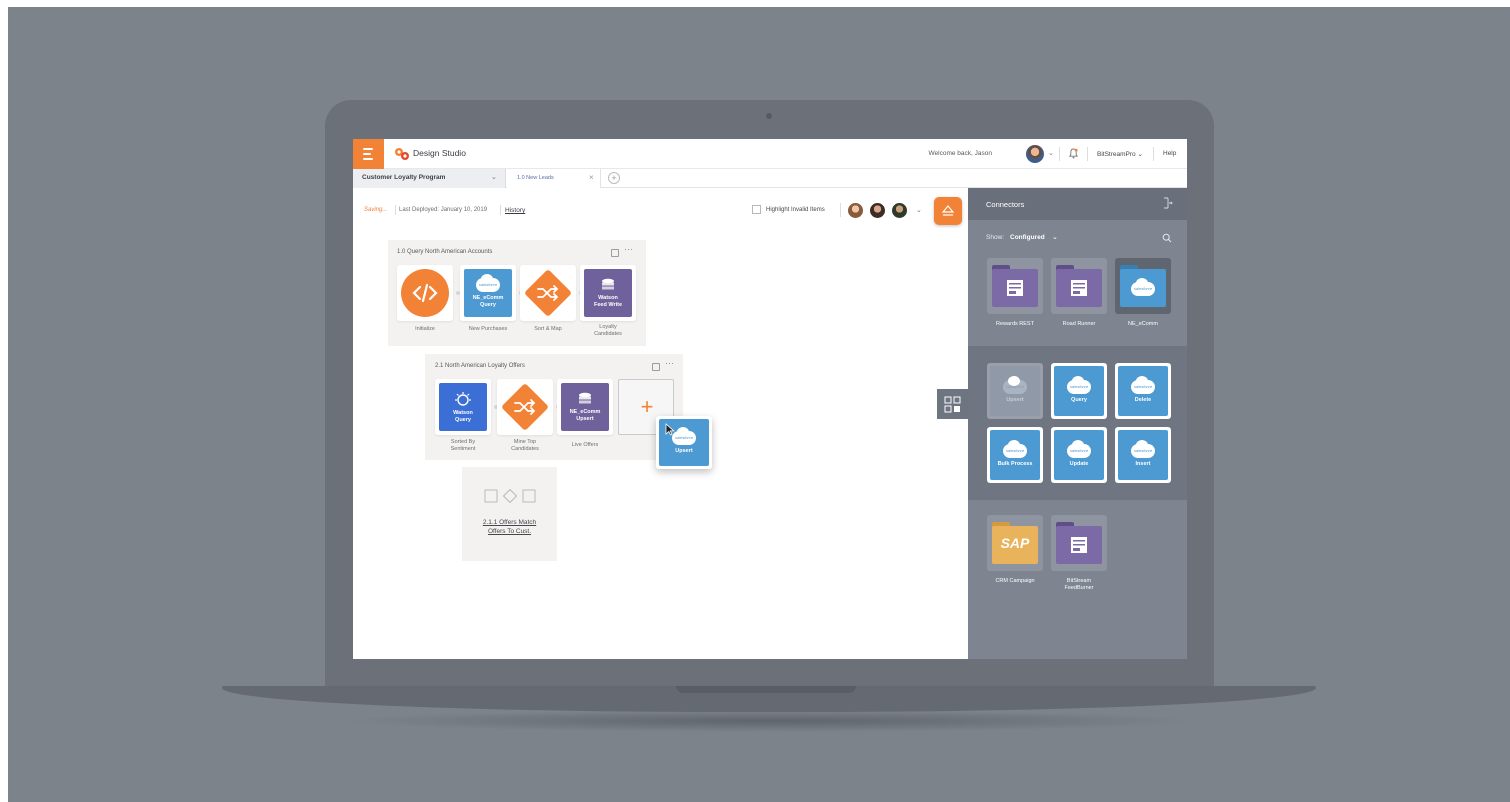  I want to click on close-icon: ×, so click(591, 177).